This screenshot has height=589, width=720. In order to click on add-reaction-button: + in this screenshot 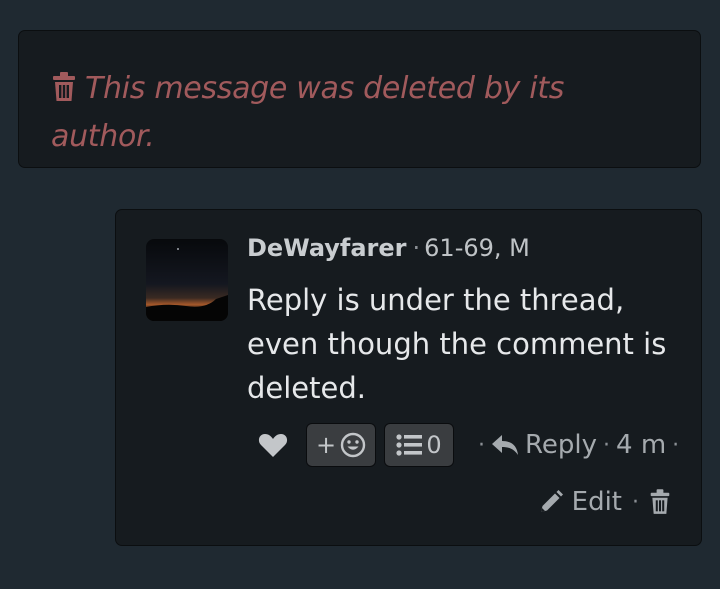, I will do `click(341, 445)`.